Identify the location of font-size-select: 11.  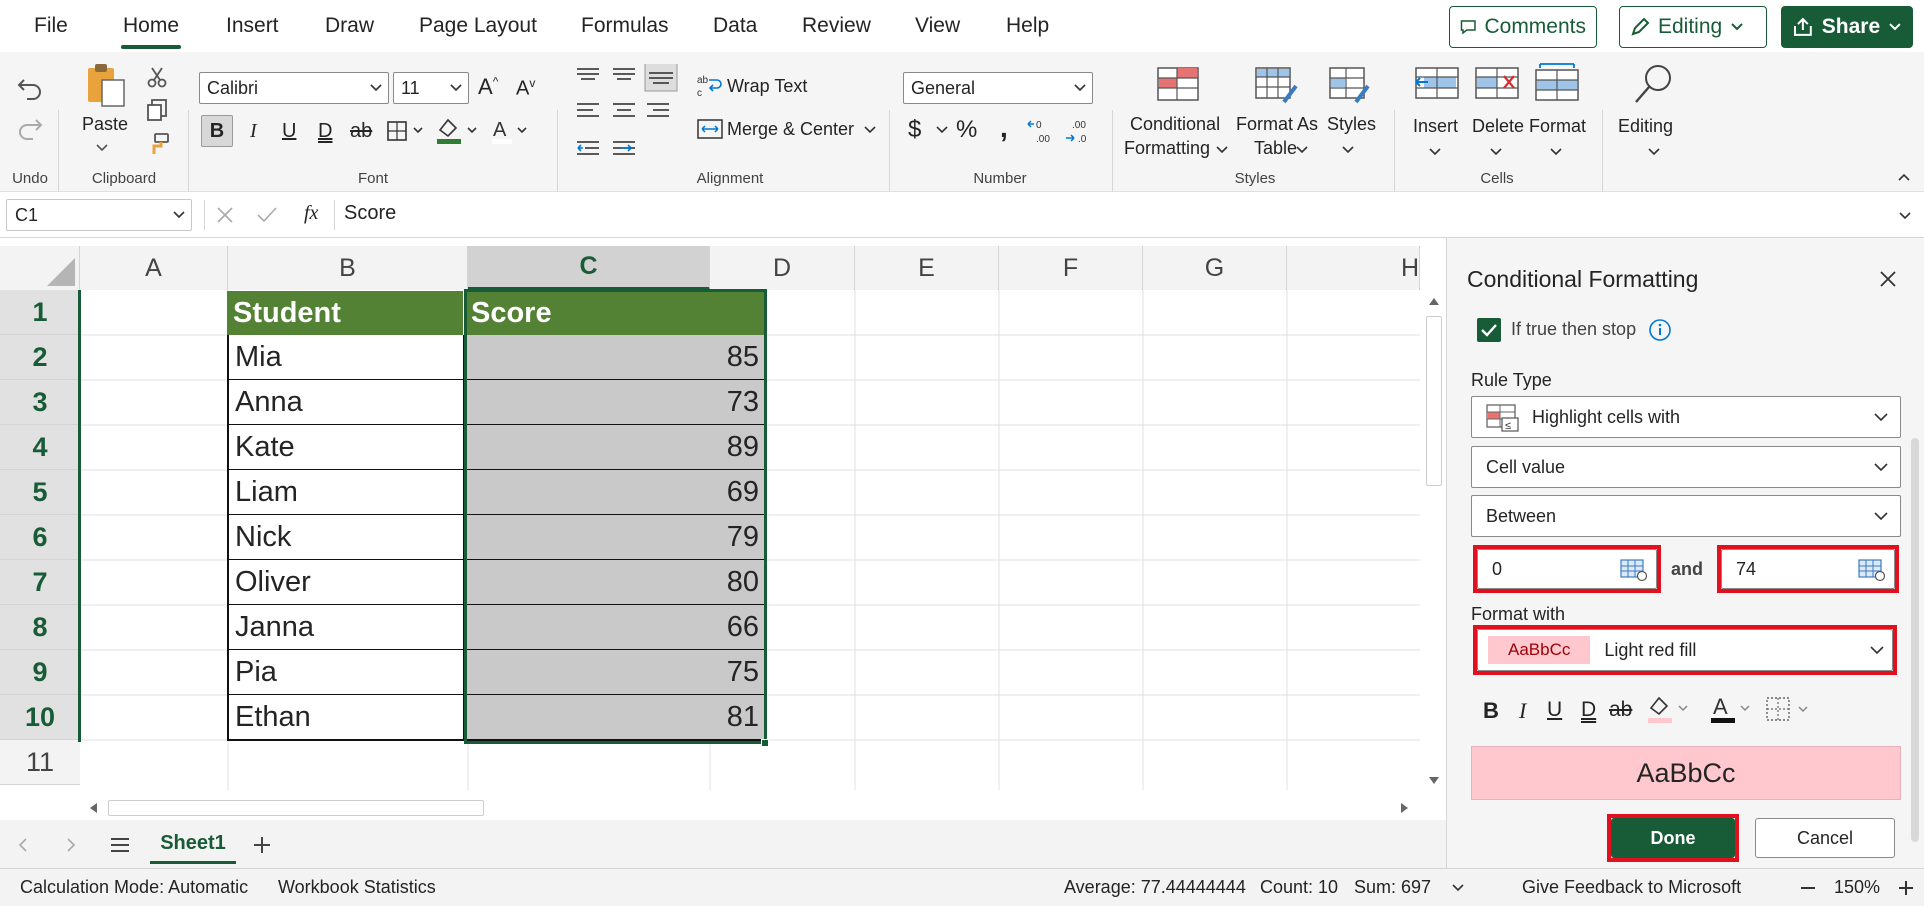
(431, 88).